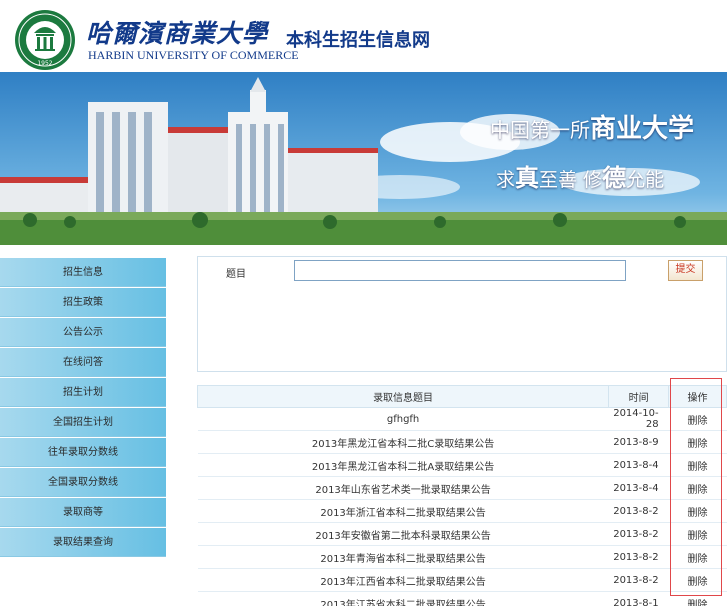 The image size is (727, 606). Describe the element at coordinates (83, 482) in the screenshot. I see `sidebar-item-national-score-lines: 全国录取分数线` at that location.